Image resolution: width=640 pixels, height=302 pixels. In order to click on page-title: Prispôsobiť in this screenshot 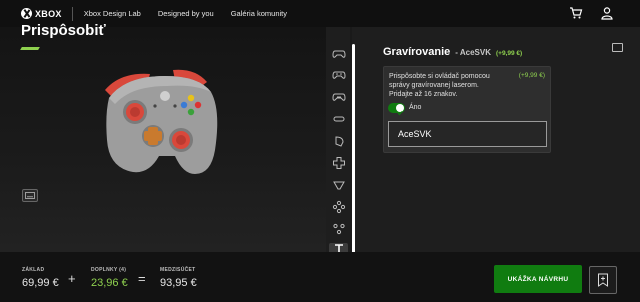, I will do `click(63, 30)`.